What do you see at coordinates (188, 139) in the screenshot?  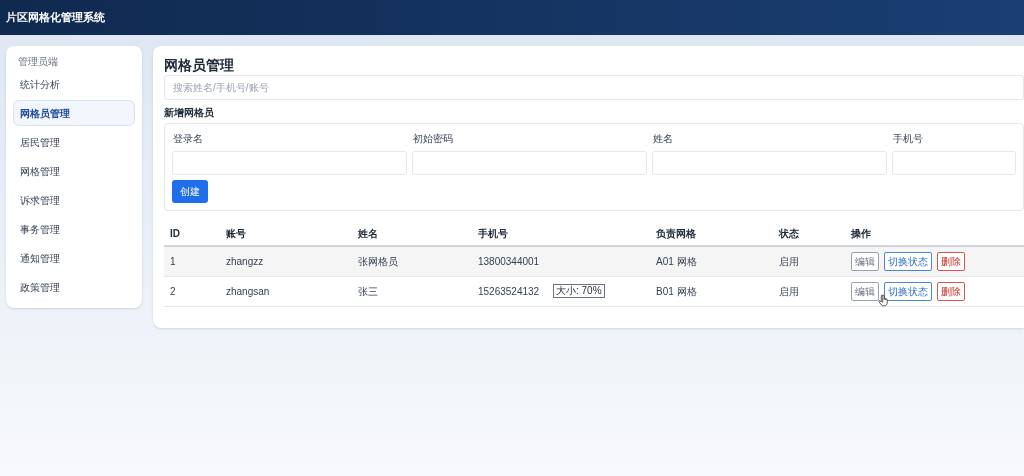 I see `field-label: 登录名` at bounding box center [188, 139].